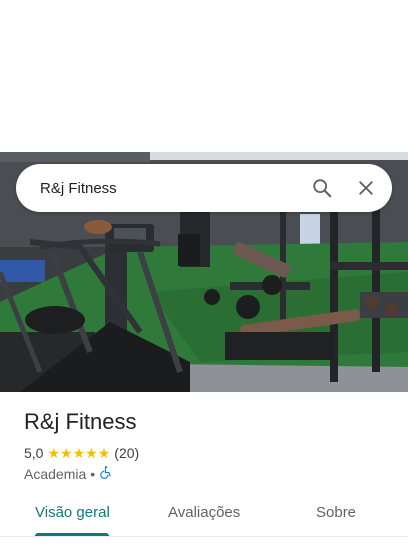 The width and height of the screenshot is (408, 544). Describe the element at coordinates (55, 473) in the screenshot. I see `category-label: Academia` at that location.